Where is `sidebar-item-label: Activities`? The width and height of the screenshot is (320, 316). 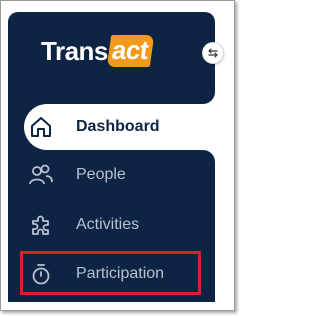
sidebar-item-label: Activities is located at coordinates (108, 224).